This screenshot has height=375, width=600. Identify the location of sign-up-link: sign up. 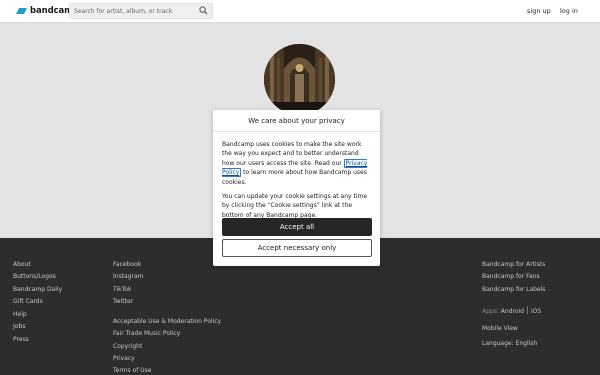
(539, 11).